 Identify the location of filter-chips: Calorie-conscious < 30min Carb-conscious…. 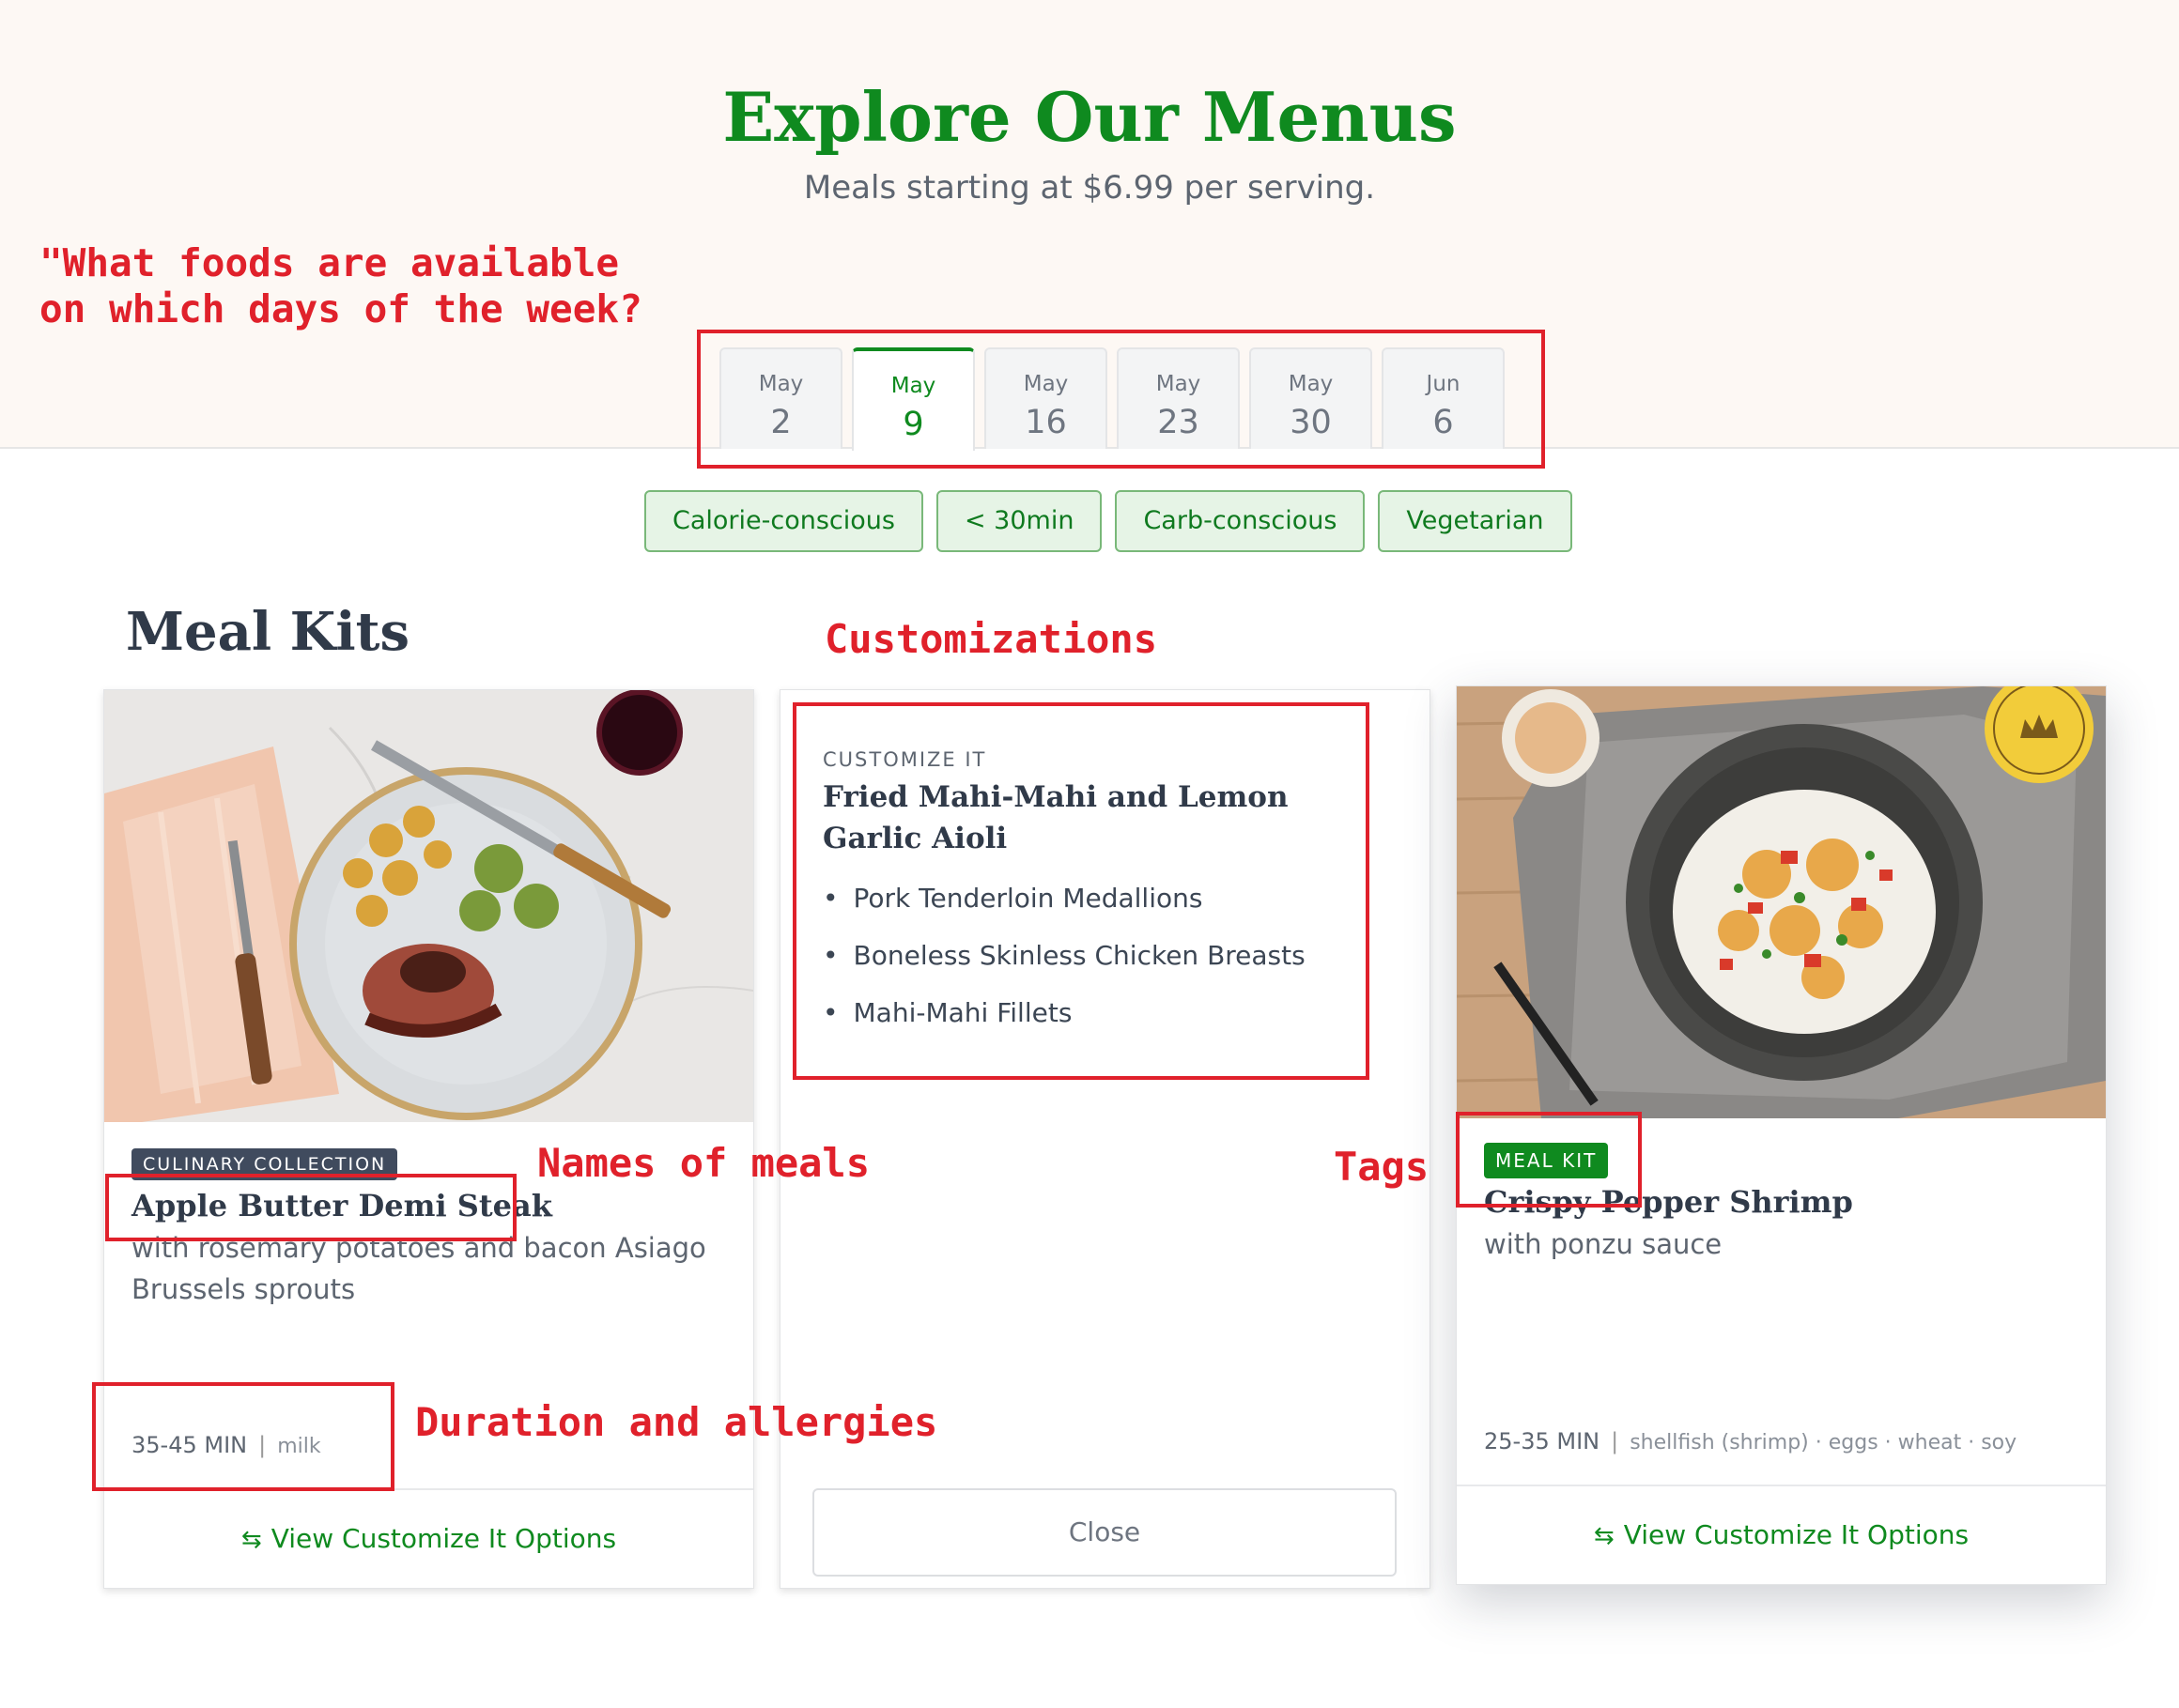
(1108, 521).